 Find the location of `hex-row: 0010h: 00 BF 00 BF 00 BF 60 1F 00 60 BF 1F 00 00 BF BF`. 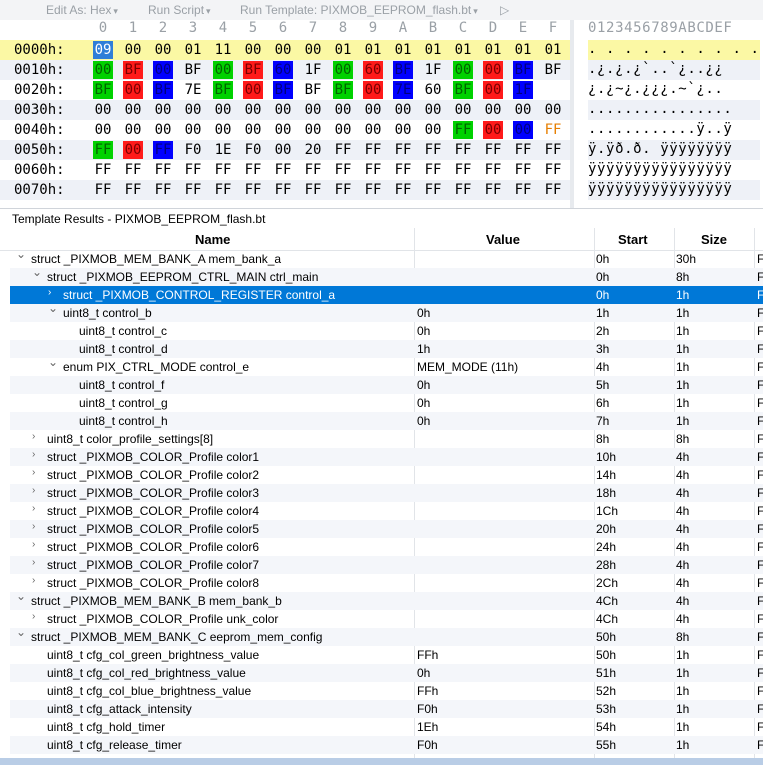

hex-row: 0010h: 00 BF 00 BF 00 BF 60 1F 00 60 BF 1F 00 00 BF BF is located at coordinates (285, 70).